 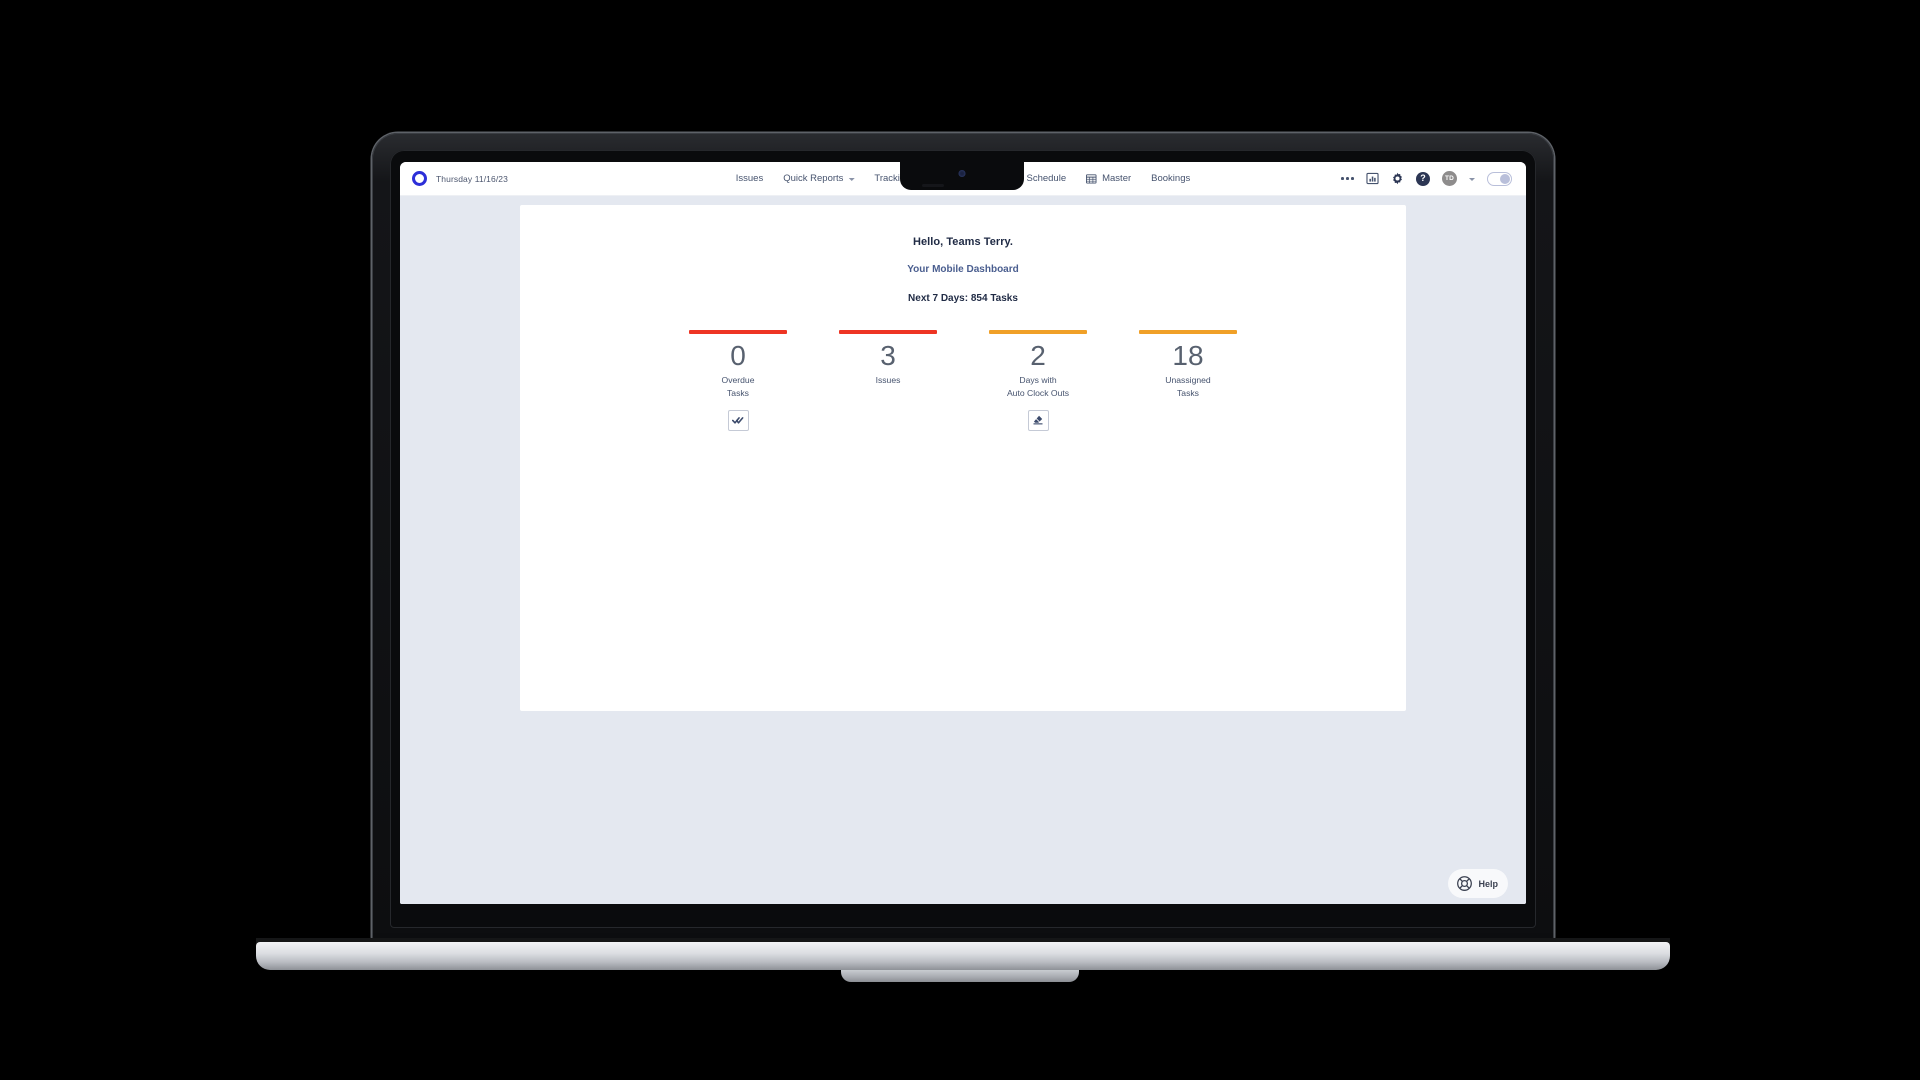 What do you see at coordinates (1465, 883) in the screenshot?
I see `lifebuoy-icon` at bounding box center [1465, 883].